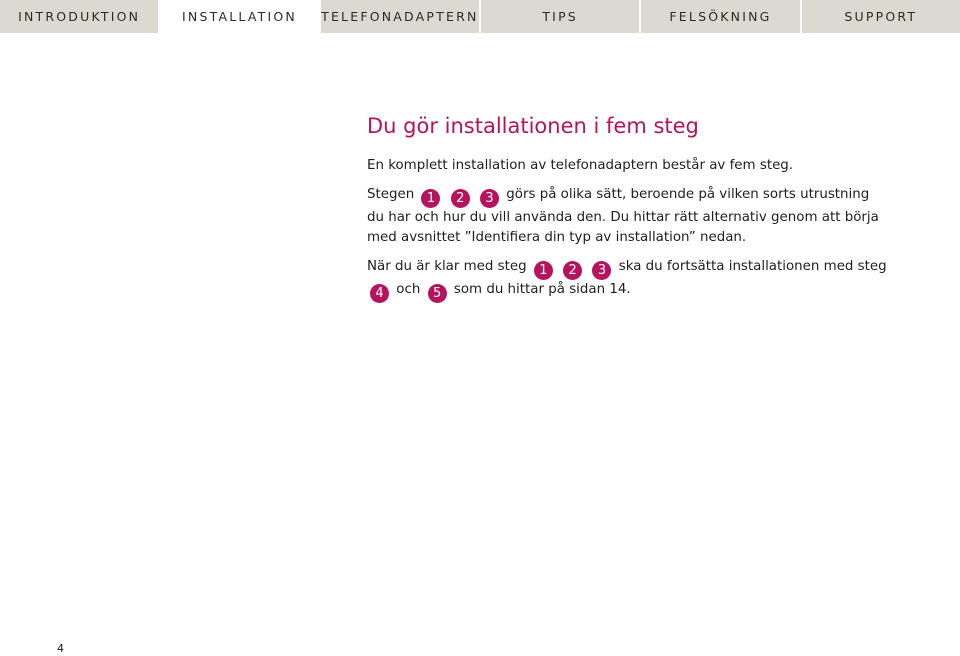  I want to click on tab-felsokning: FELSÖKNING, so click(720, 16).